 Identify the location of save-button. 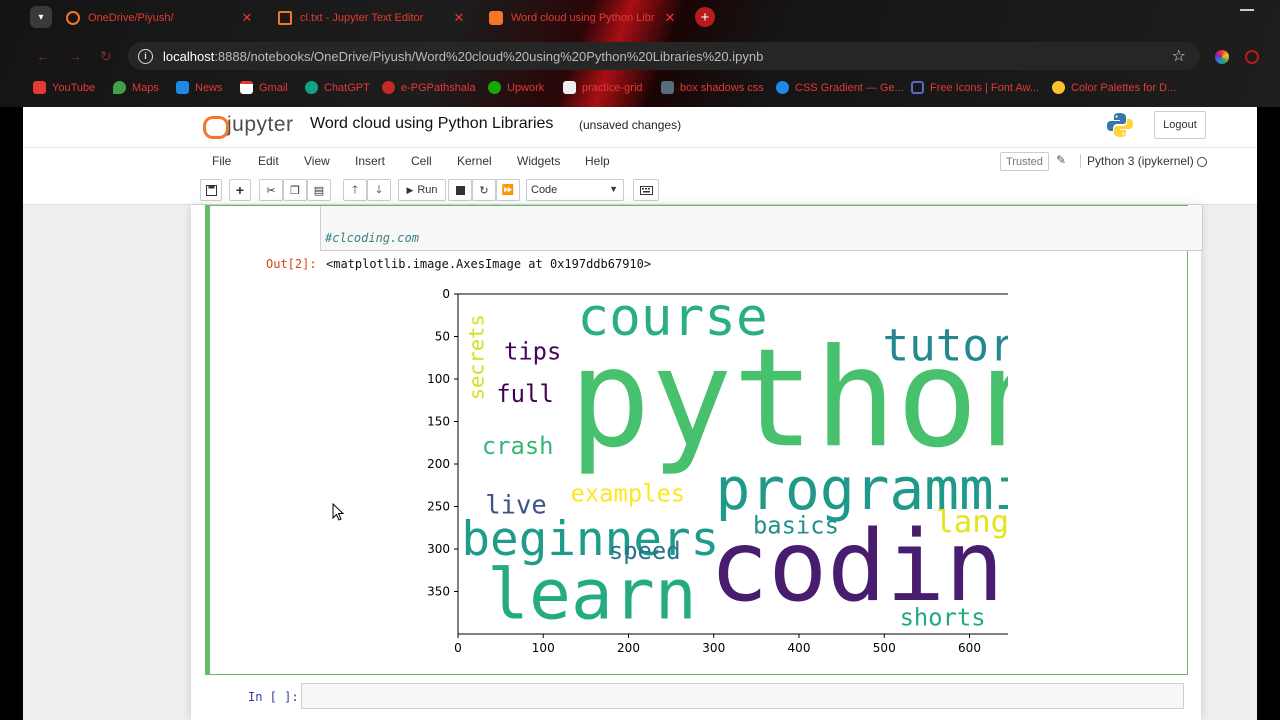
(211, 190).